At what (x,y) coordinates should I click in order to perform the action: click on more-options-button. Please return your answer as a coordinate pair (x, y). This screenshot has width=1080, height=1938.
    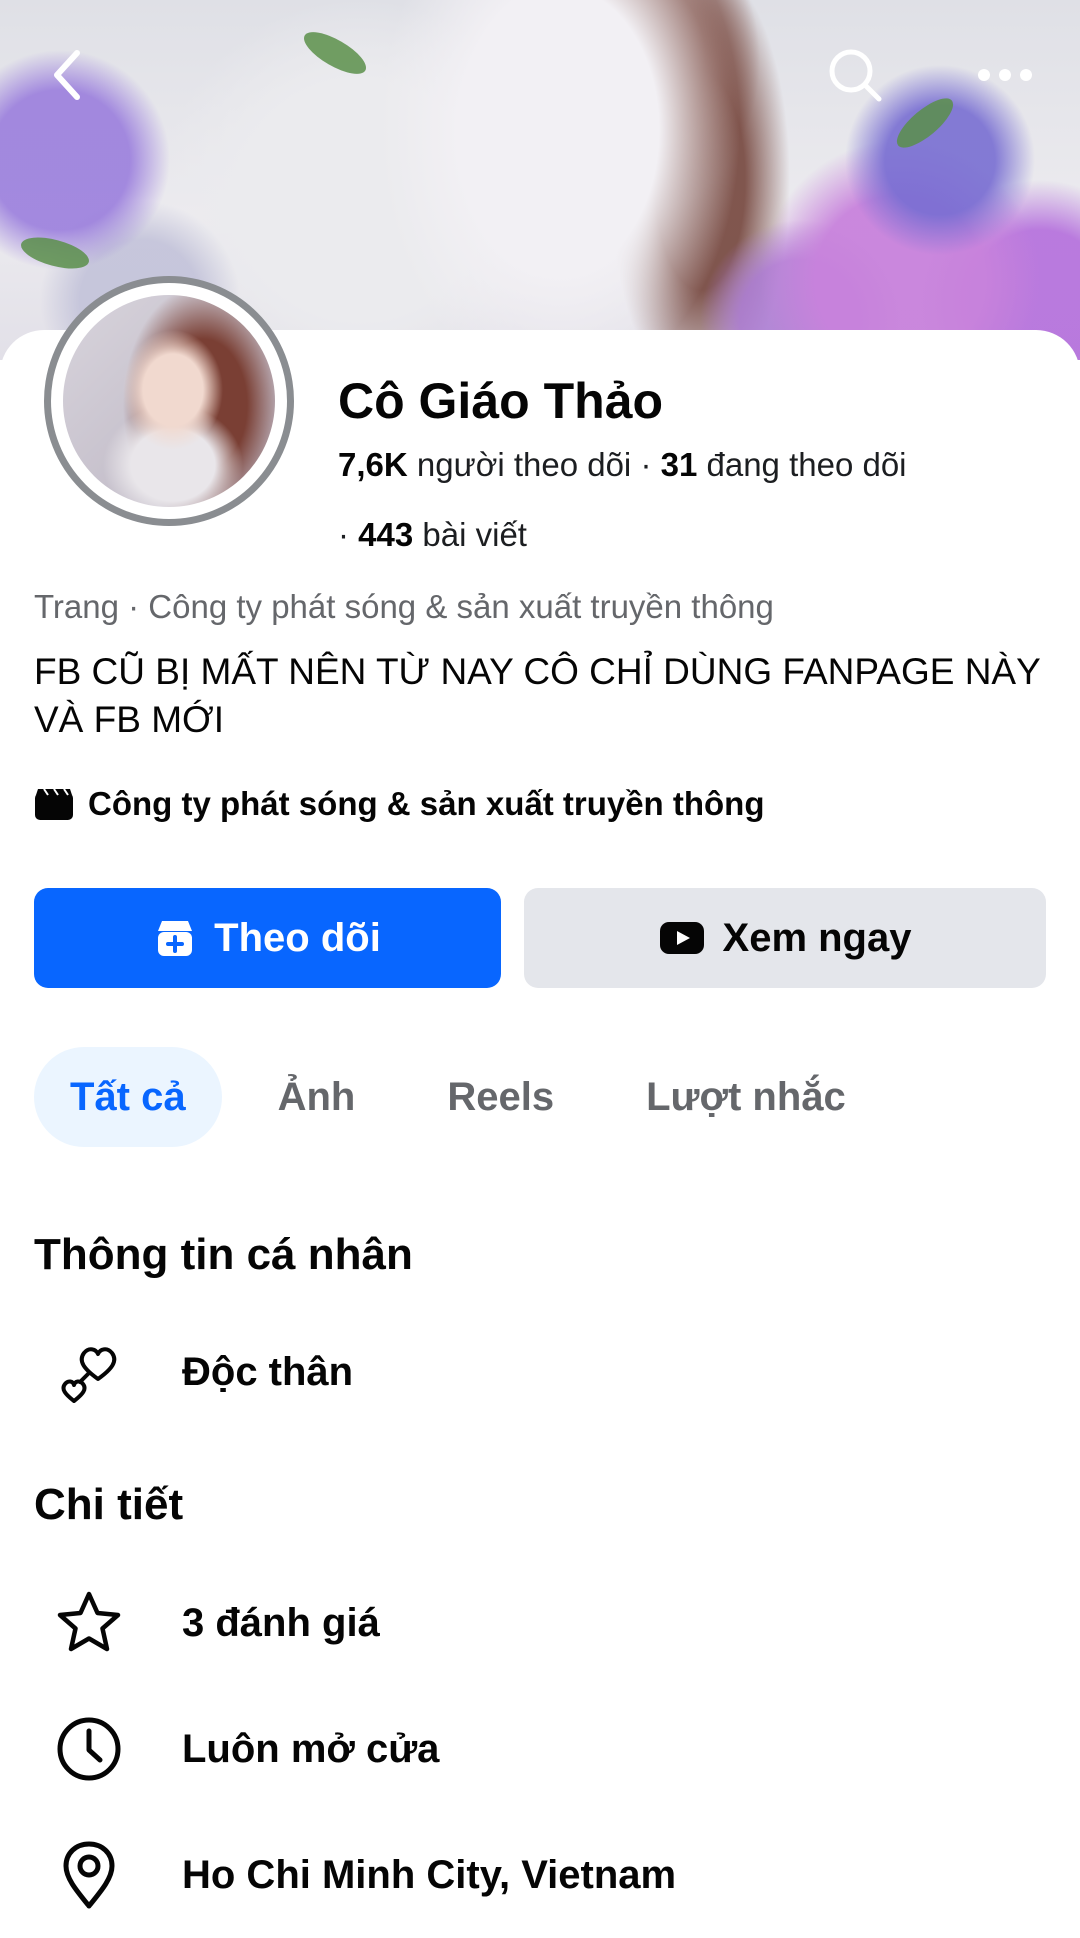
    Looking at the image, I should click on (1005, 75).